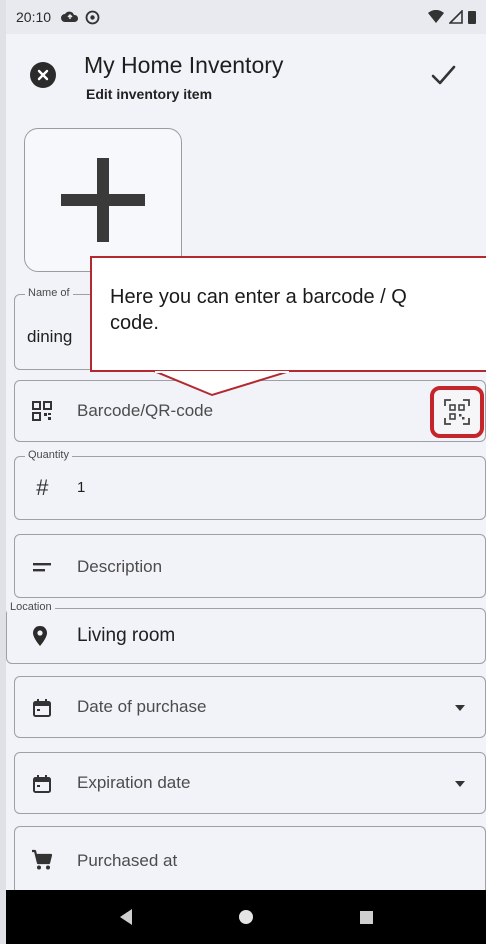 This screenshot has width=486, height=944. I want to click on date-of-purchase-field: Date of purchase, so click(250, 707).